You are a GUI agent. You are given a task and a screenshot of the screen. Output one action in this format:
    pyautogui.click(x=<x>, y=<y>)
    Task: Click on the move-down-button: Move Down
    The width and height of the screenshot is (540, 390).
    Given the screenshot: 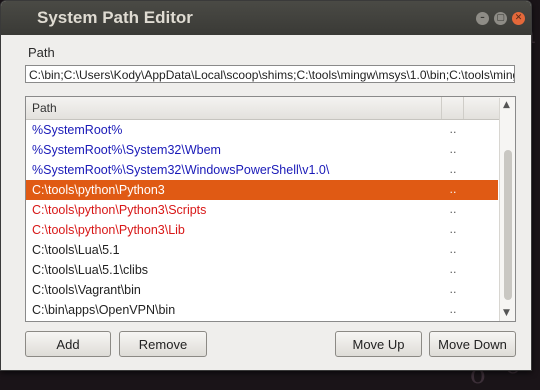 What is the action you would take?
    pyautogui.click(x=472, y=344)
    